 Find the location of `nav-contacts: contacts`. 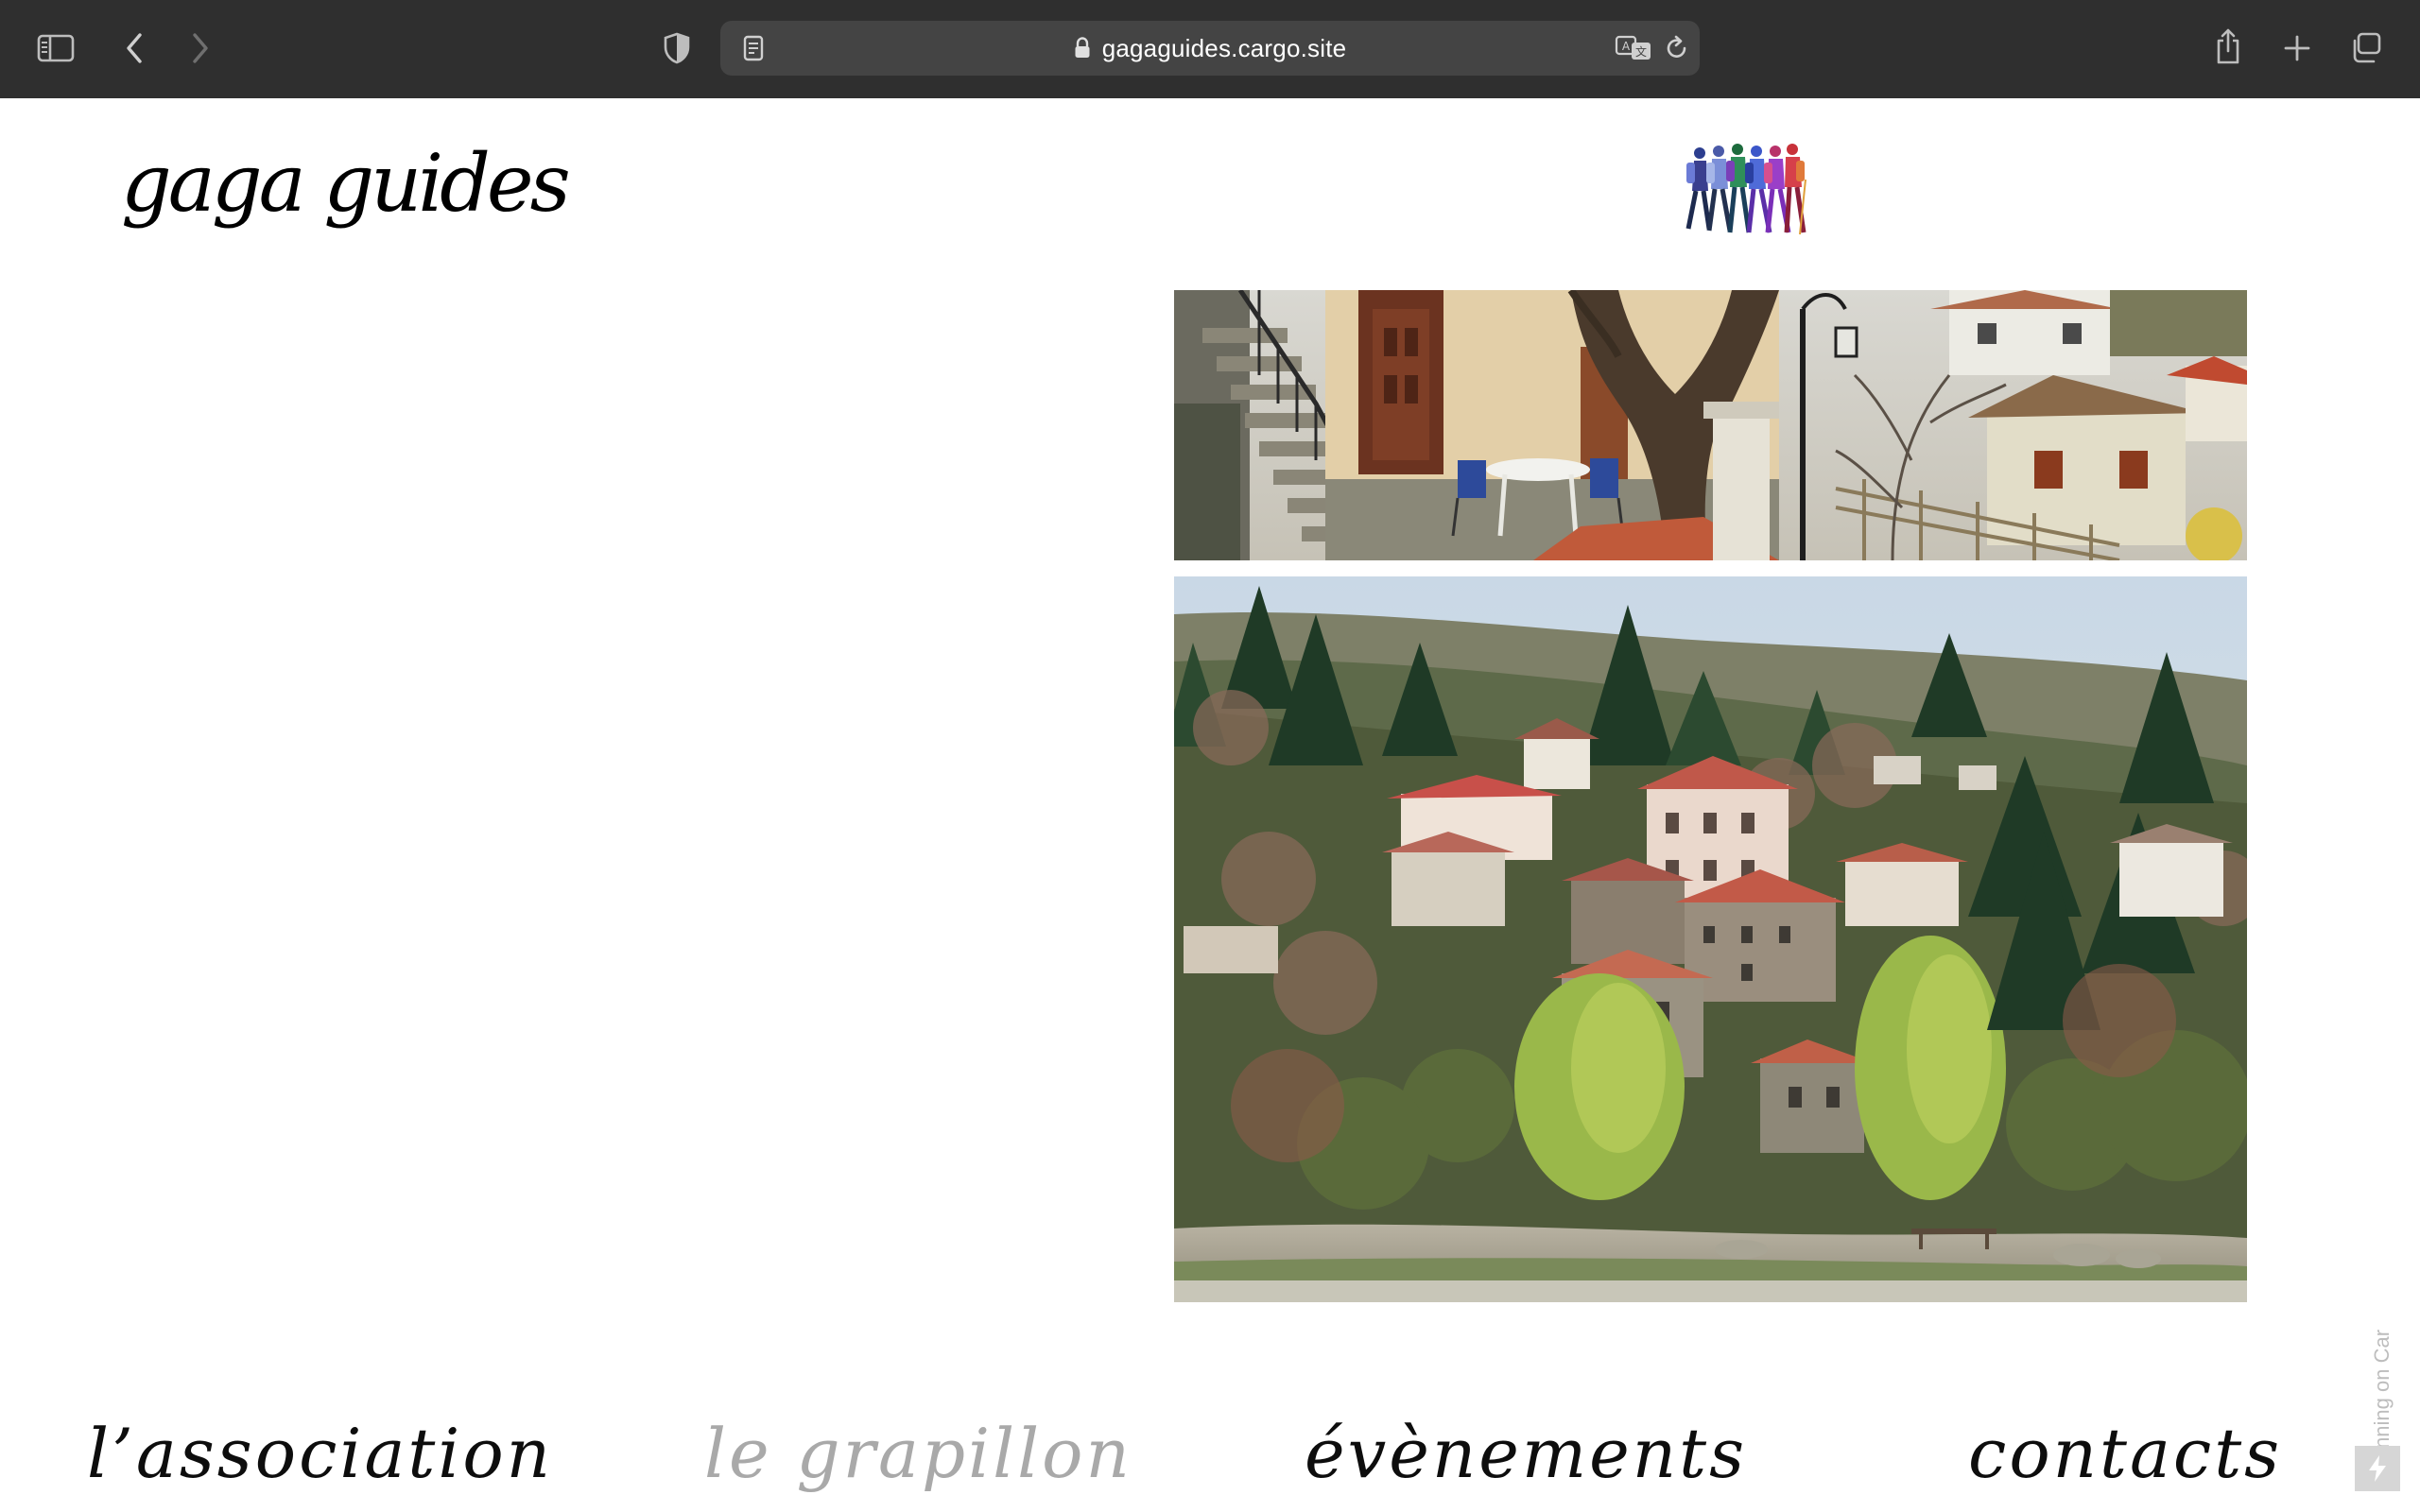

nav-contacts: contacts is located at coordinates (2125, 1453).